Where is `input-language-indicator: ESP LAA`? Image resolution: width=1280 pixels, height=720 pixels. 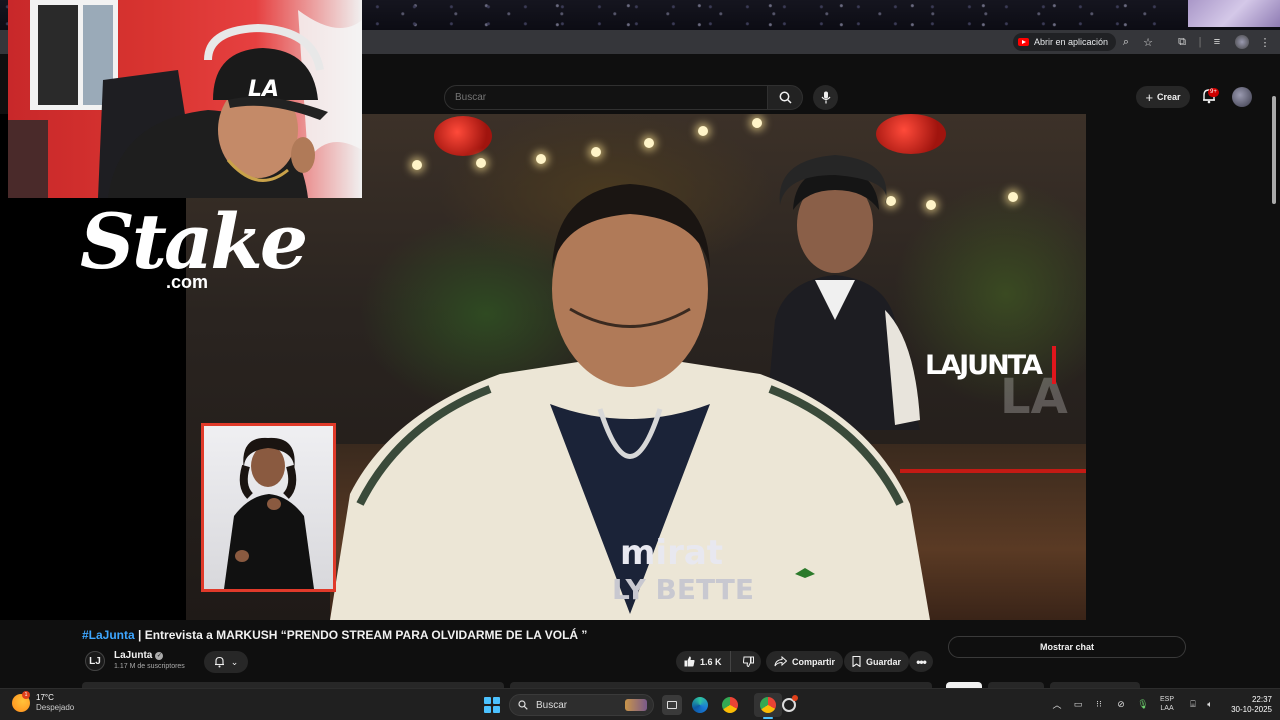 input-language-indicator: ESP LAA is located at coordinates (1167, 704).